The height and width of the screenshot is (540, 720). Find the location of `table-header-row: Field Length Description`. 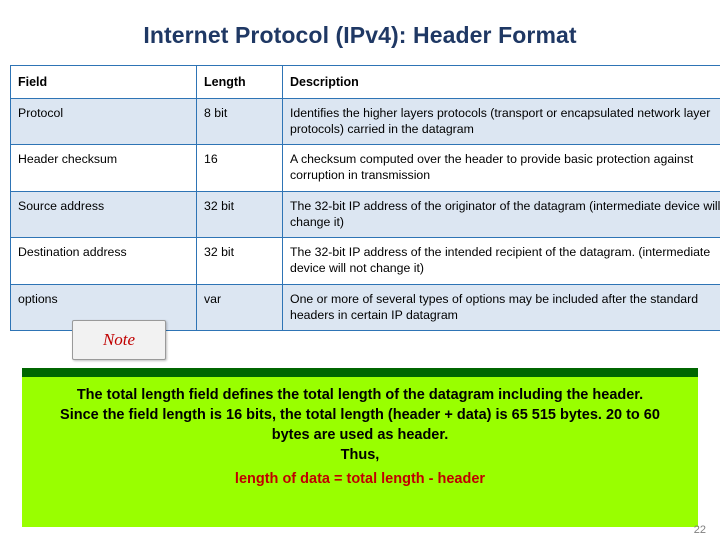

table-header-row: Field Length Description is located at coordinates (365, 82).